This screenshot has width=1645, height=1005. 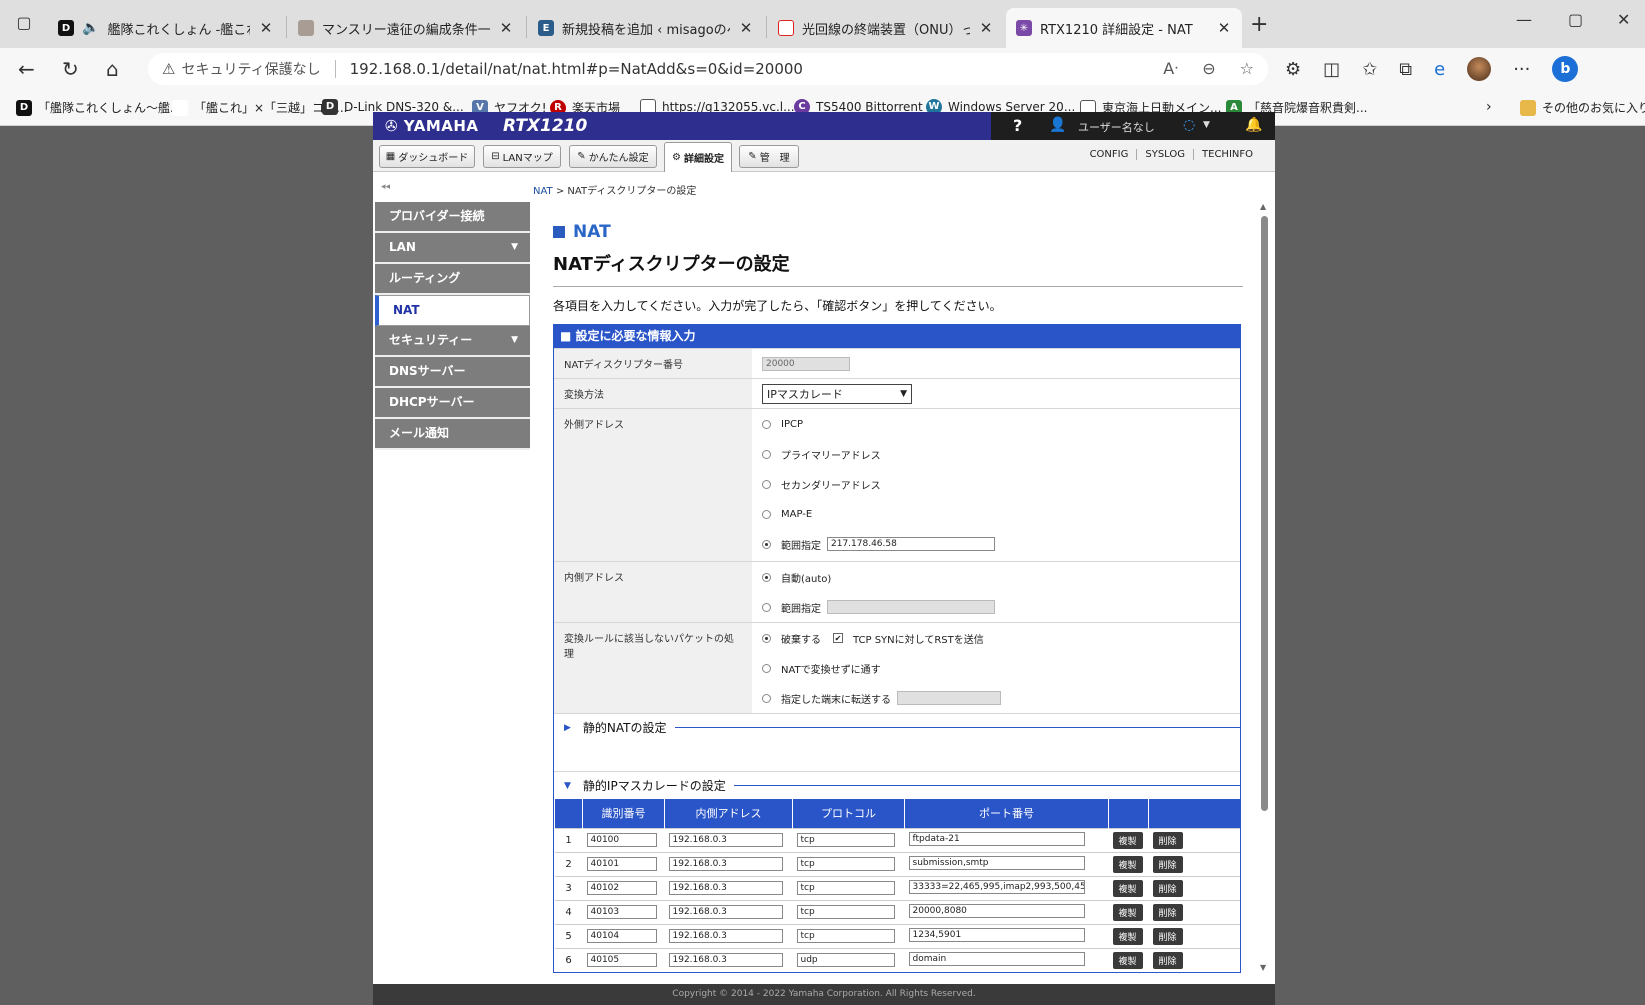 What do you see at coordinates (543, 191) in the screenshot?
I see `breadcrumb-nat-link: NAT` at bounding box center [543, 191].